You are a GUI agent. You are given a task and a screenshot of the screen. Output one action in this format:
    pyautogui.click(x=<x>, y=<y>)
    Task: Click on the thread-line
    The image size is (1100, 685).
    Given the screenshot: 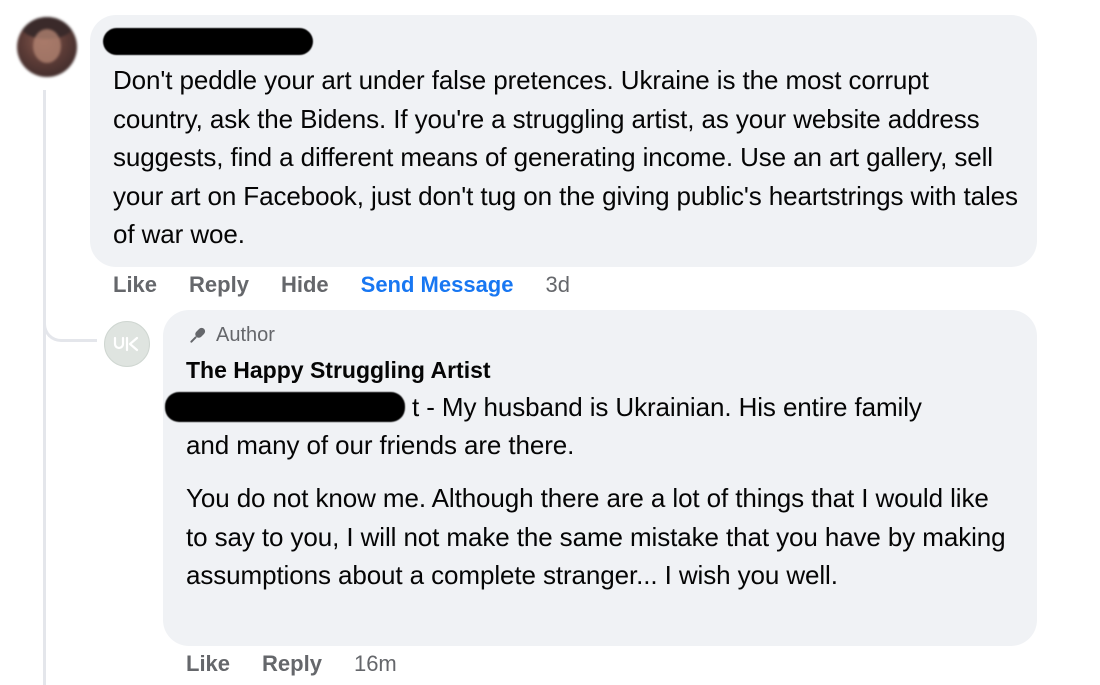 What is the action you would take?
    pyautogui.click(x=44, y=387)
    